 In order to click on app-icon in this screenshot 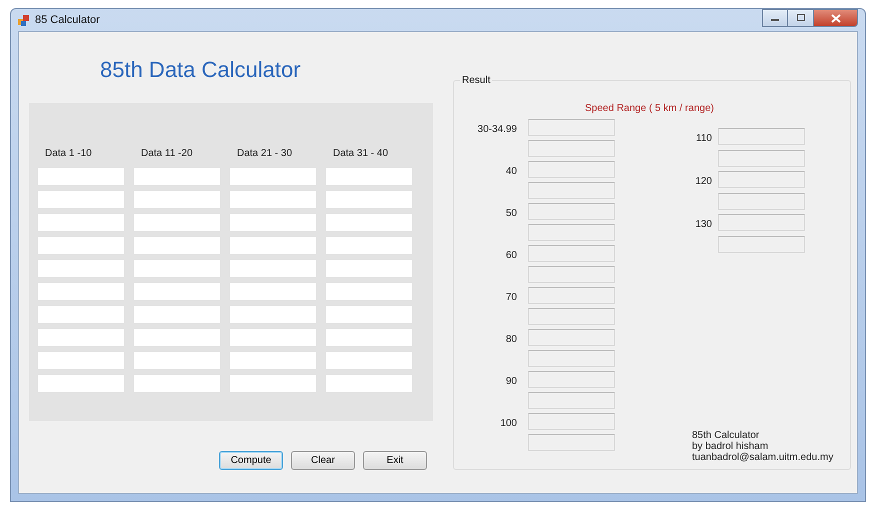, I will do `click(24, 20)`.